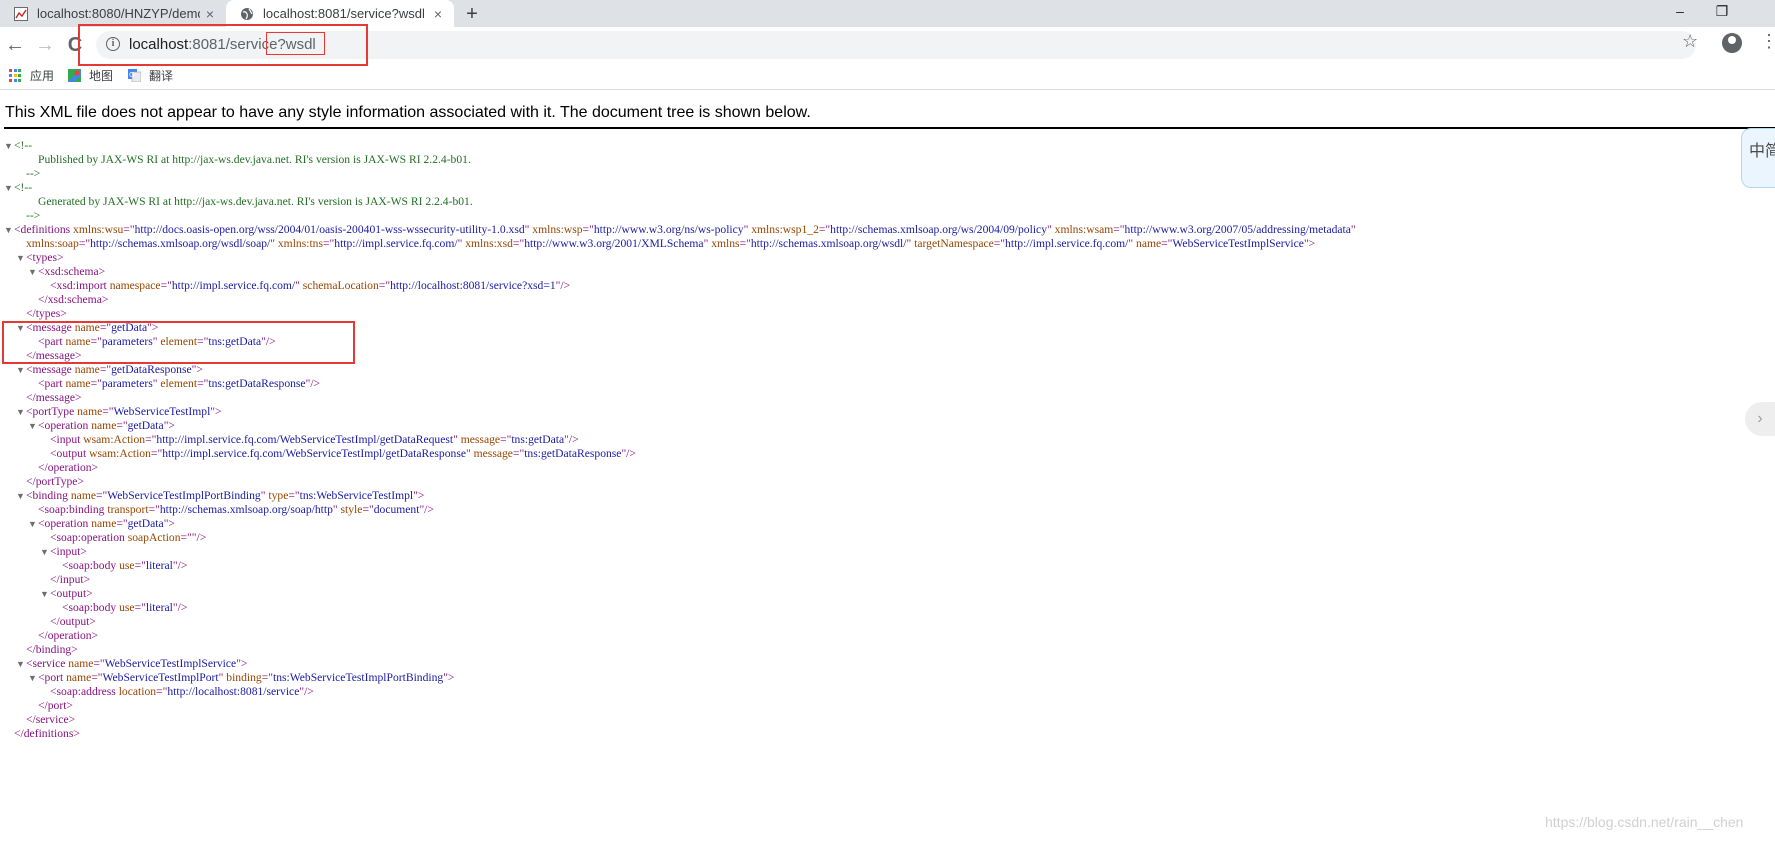 The image size is (1775, 841). What do you see at coordinates (23, 187) in the screenshot?
I see `xml-token: <!--` at bounding box center [23, 187].